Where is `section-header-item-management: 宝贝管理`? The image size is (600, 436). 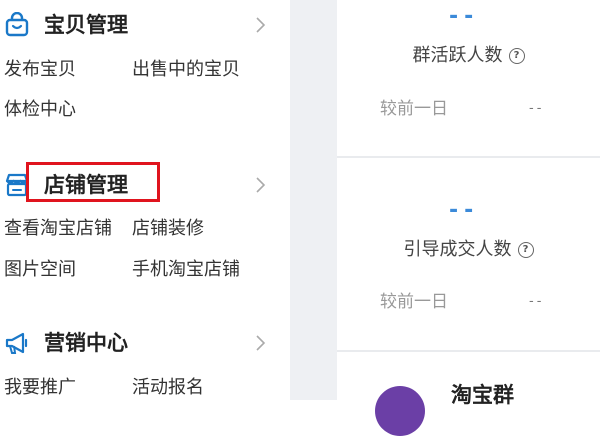
section-header-item-management: 宝贝管理 is located at coordinates (145, 26).